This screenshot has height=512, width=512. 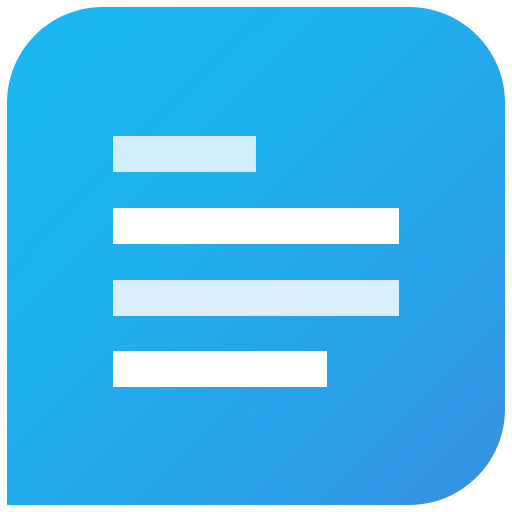 I want to click on text-line-4-icon, so click(x=220, y=369).